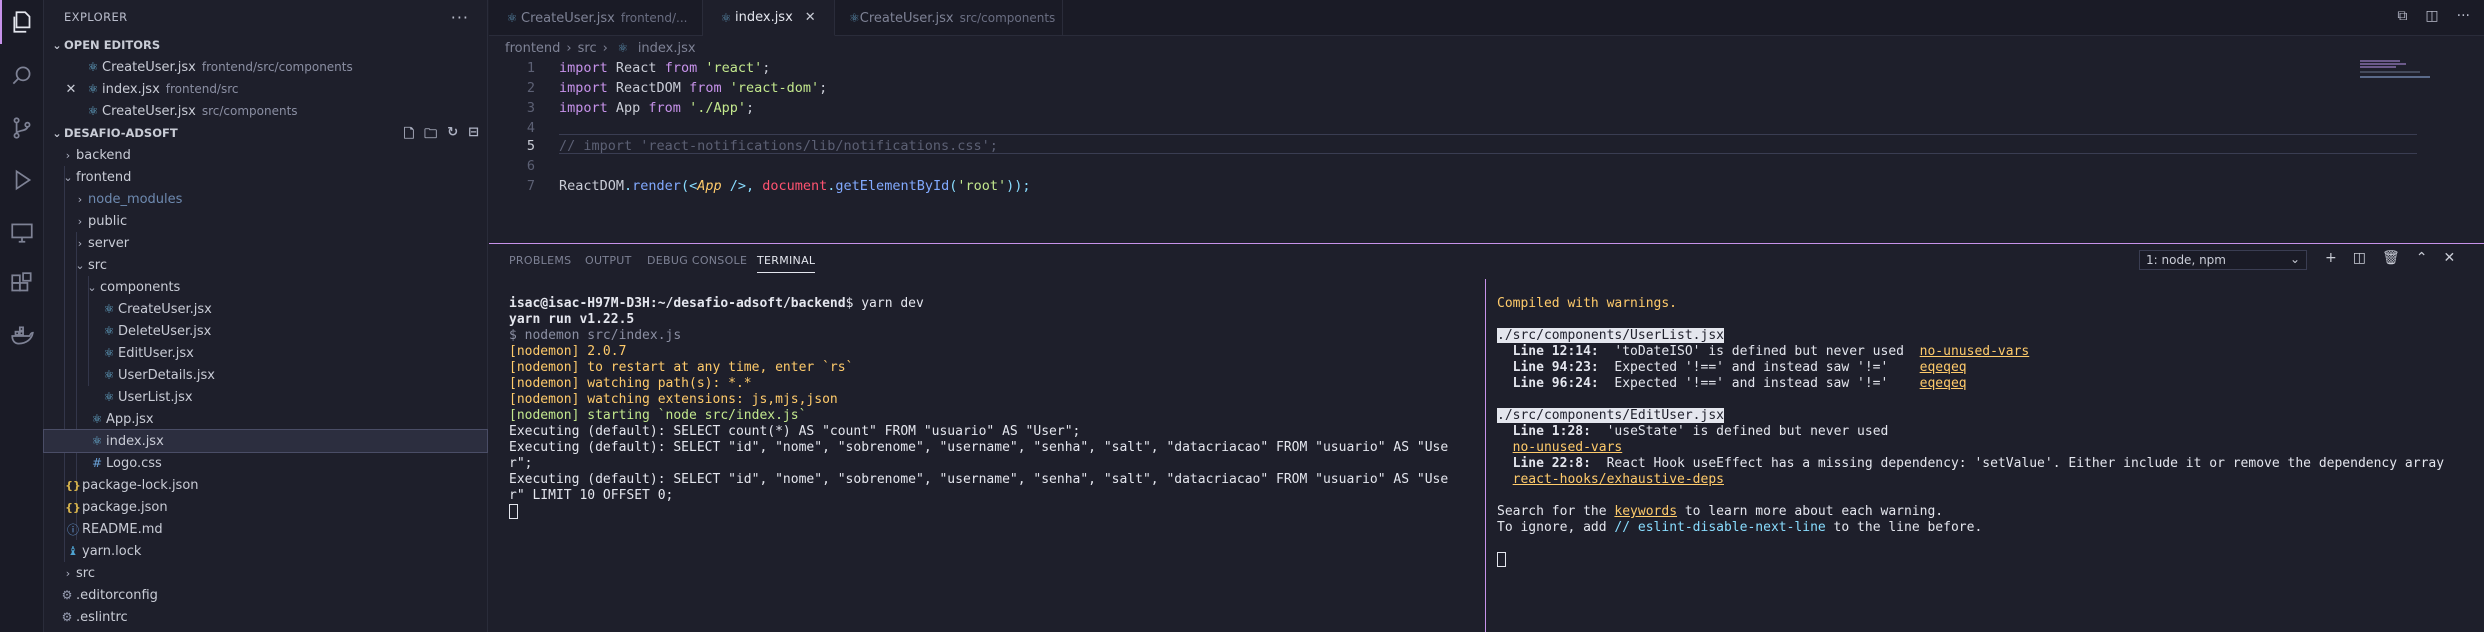  What do you see at coordinates (265, 89) in the screenshot?
I see `open-editor-item: ✕ ⚛ index.jsx frontend/src` at bounding box center [265, 89].